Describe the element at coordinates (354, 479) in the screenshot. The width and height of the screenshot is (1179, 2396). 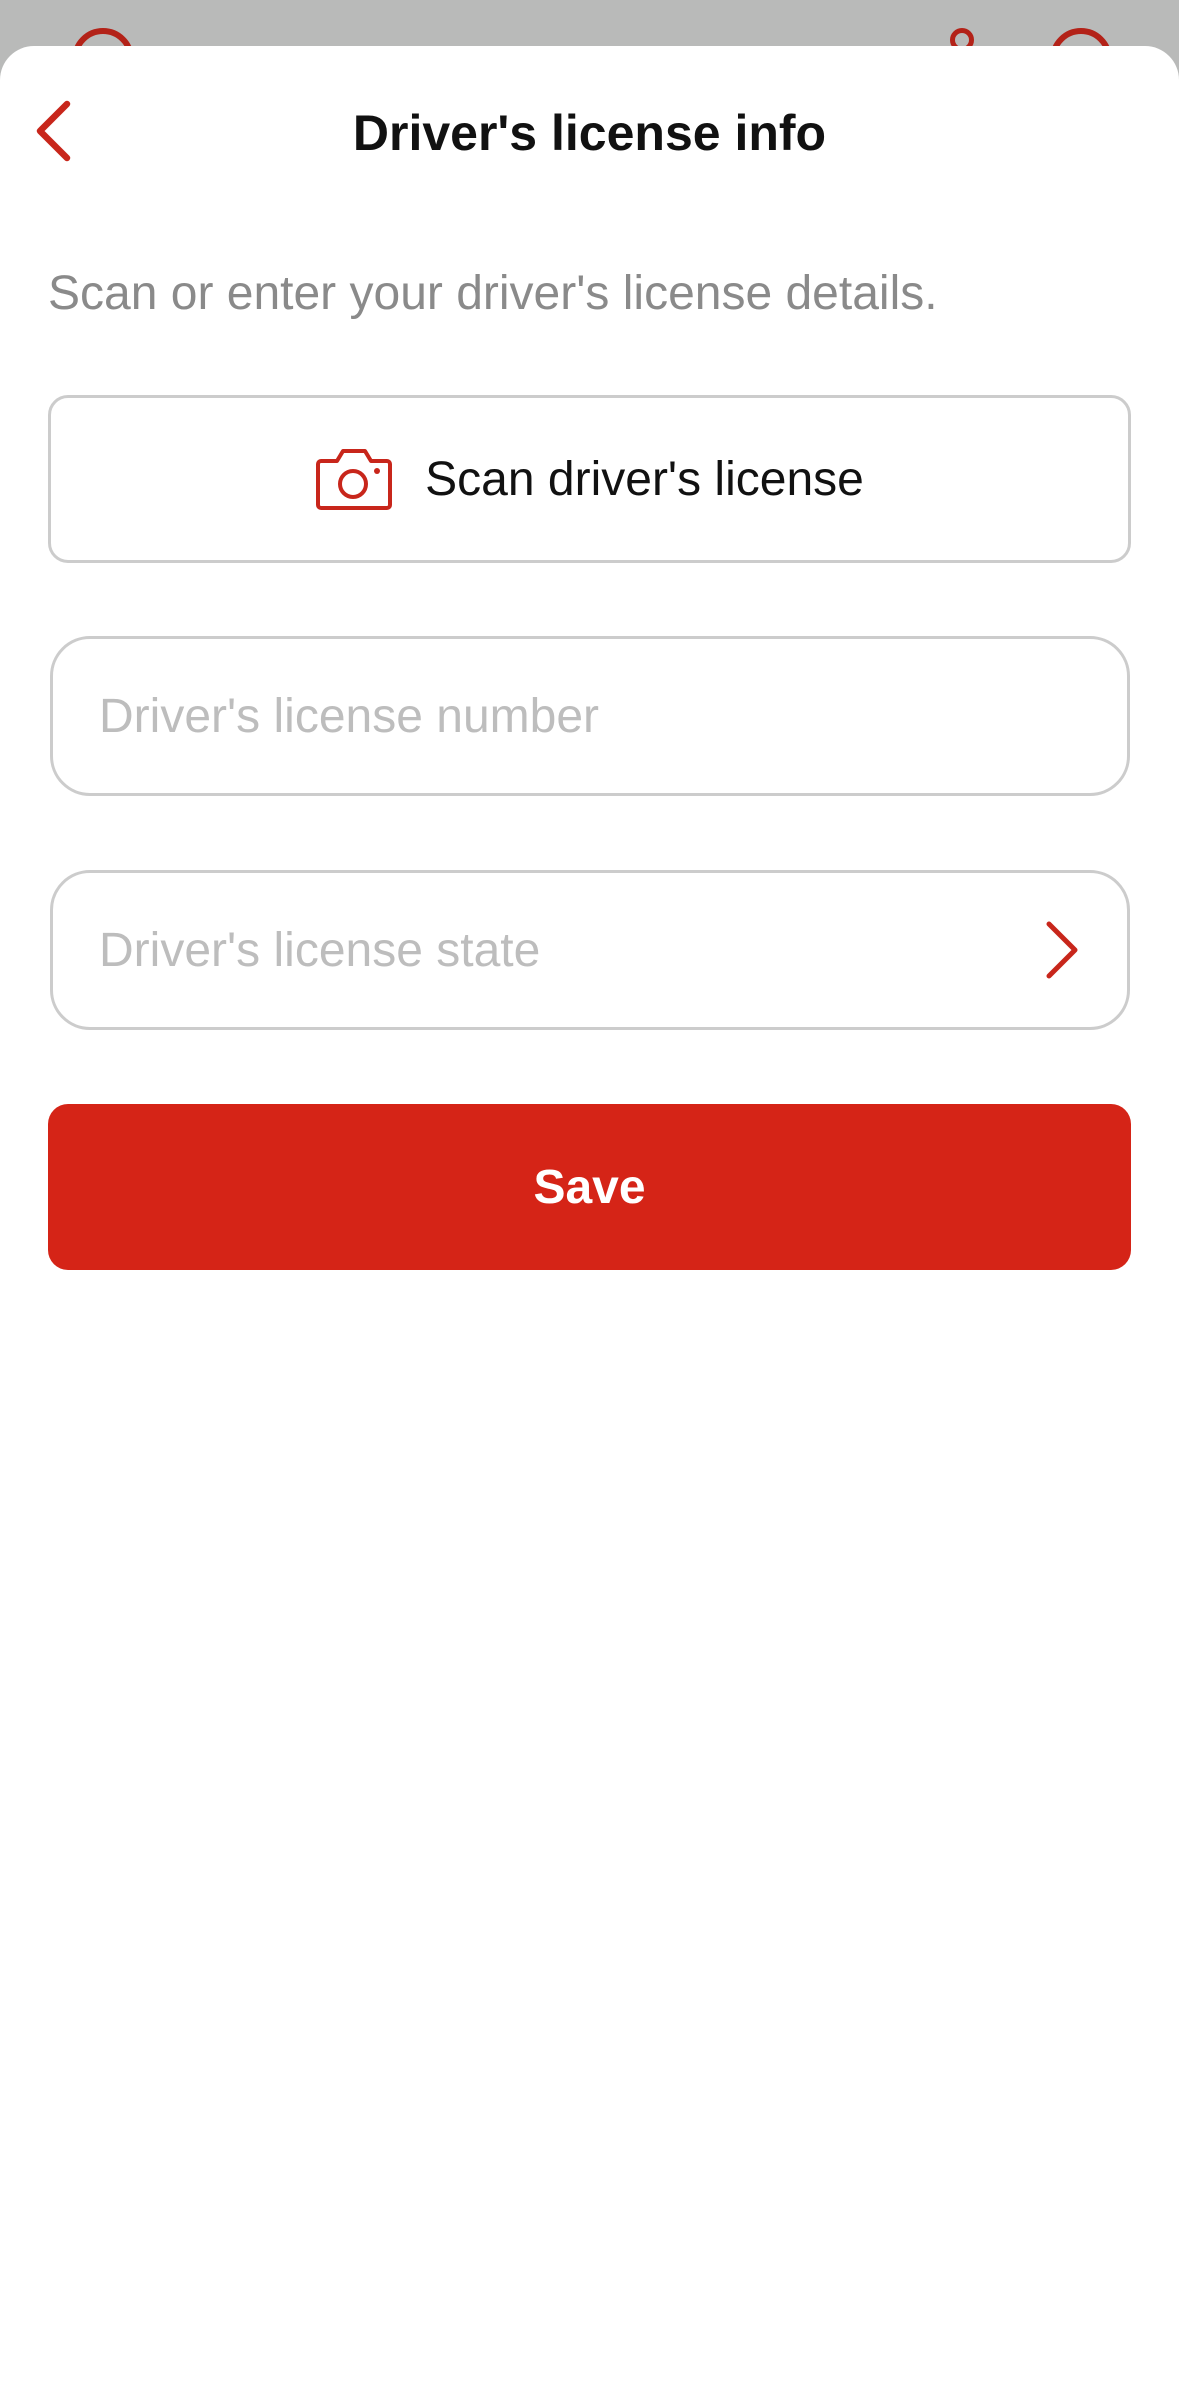
I see `camera-icon` at that location.